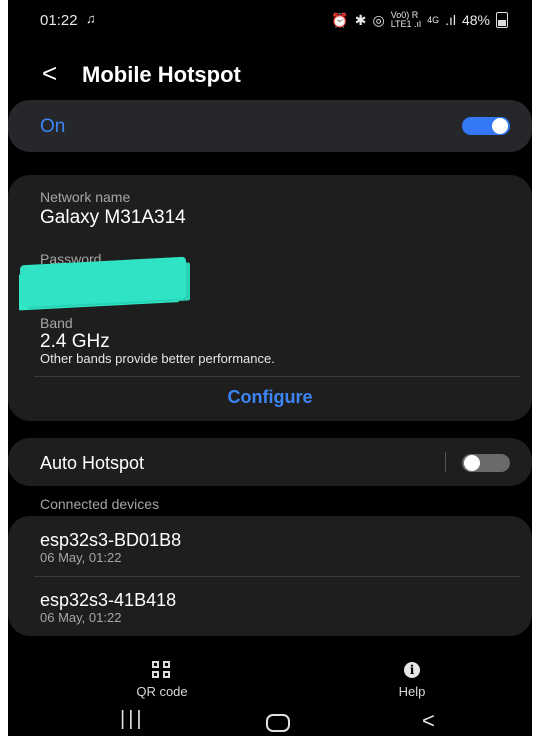 The image size is (540, 736). What do you see at coordinates (56, 323) in the screenshot?
I see `band-label: Band` at bounding box center [56, 323].